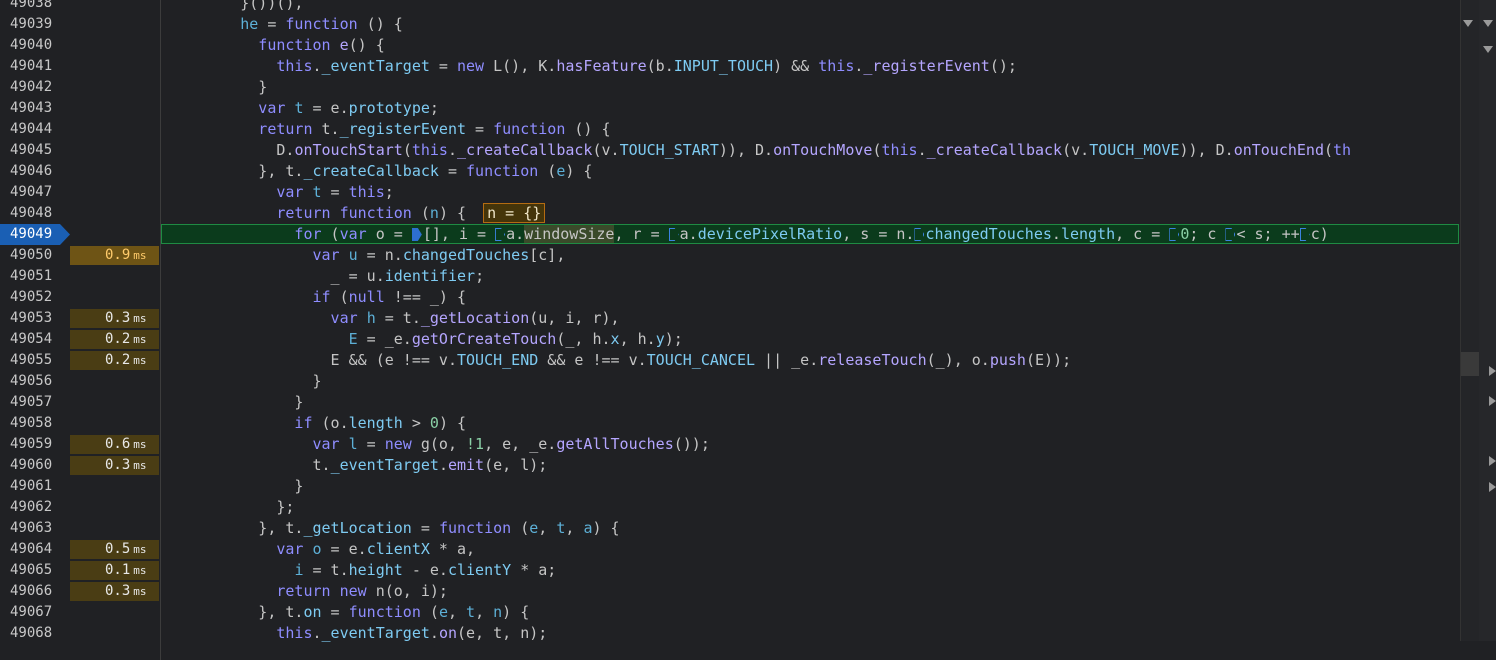 This screenshot has height=660, width=1496. What do you see at coordinates (366, 255) in the screenshot?
I see `code-text: var u = n.changedTouches[c],` at bounding box center [366, 255].